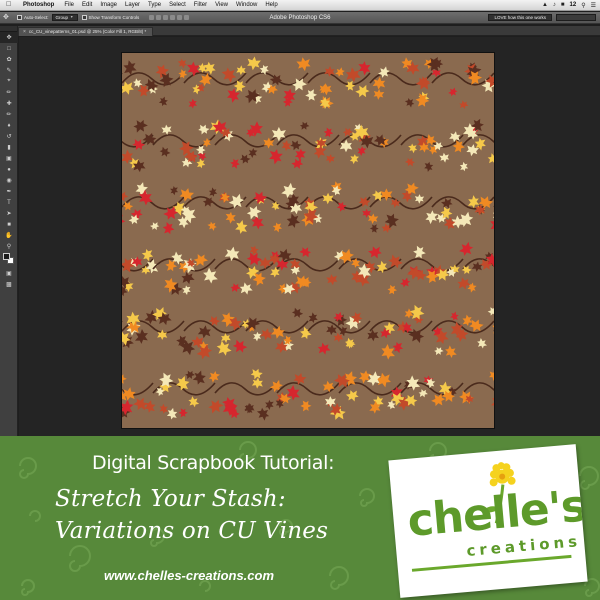 The height and width of the screenshot is (600, 600). What do you see at coordinates (9, 235) in the screenshot?
I see `hand-tool-icon: ✋` at bounding box center [9, 235].